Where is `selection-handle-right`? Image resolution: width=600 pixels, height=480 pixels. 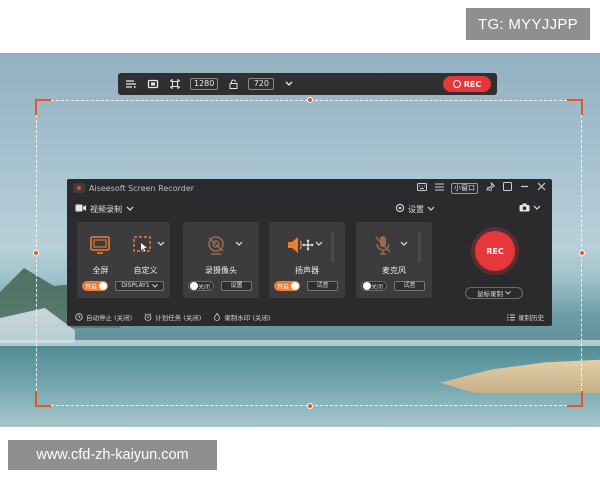
selection-handle-right is located at coordinates (582, 253).